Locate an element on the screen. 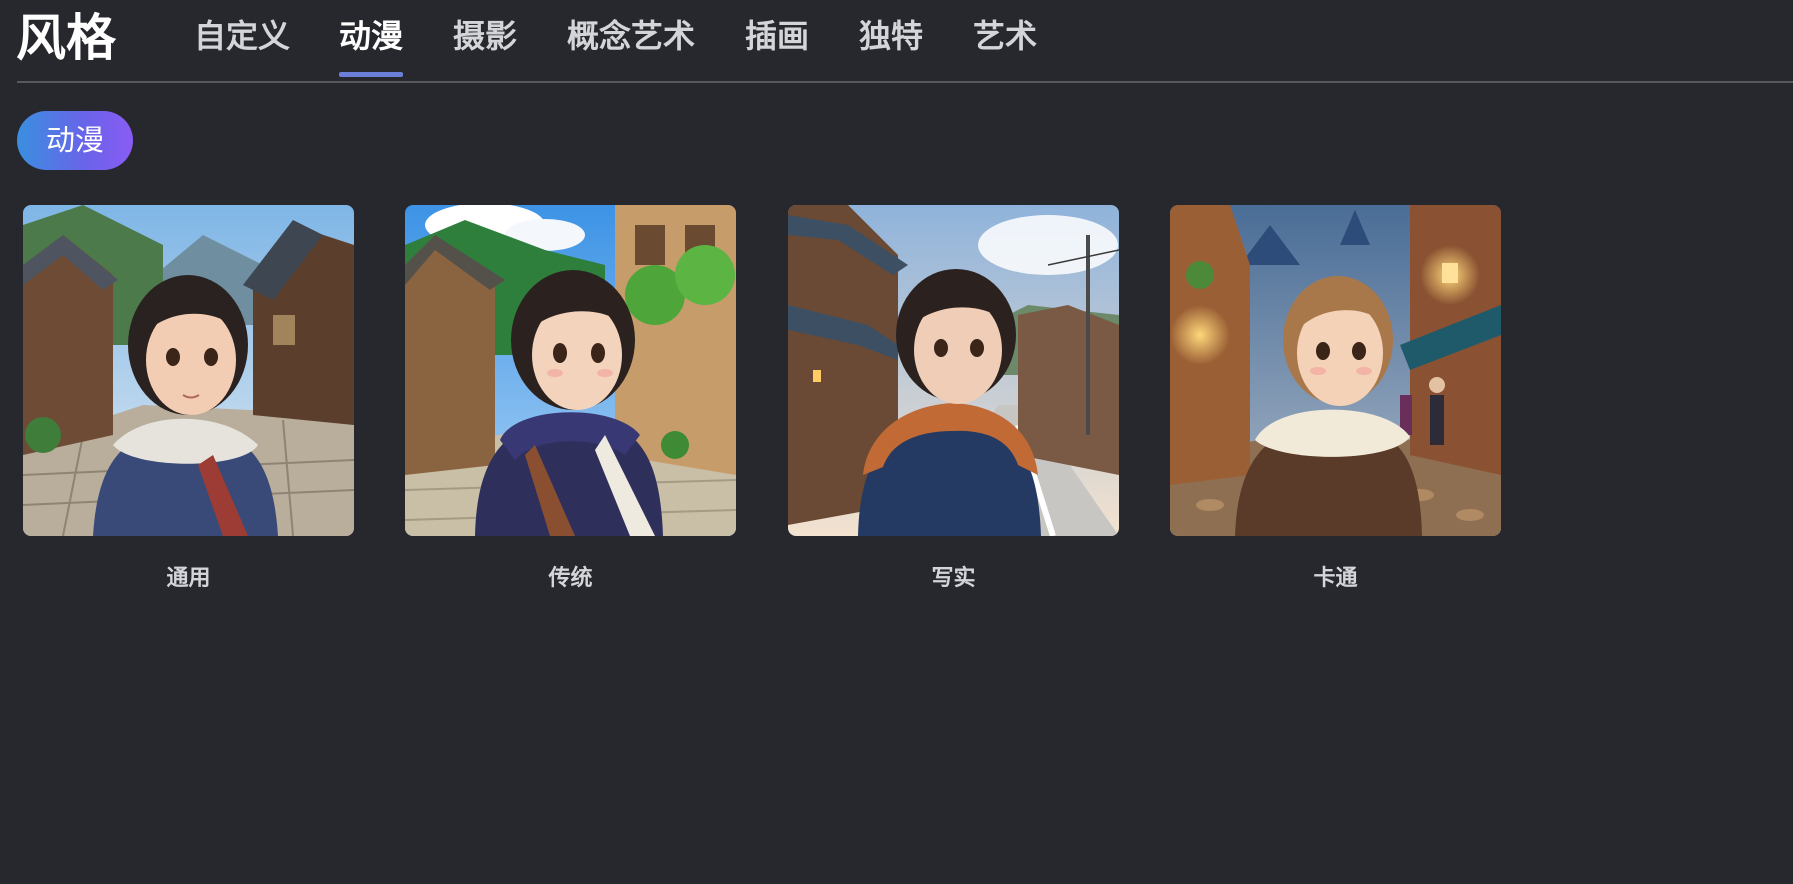 The width and height of the screenshot is (1793, 884). active-tab-indicator is located at coordinates (371, 74).